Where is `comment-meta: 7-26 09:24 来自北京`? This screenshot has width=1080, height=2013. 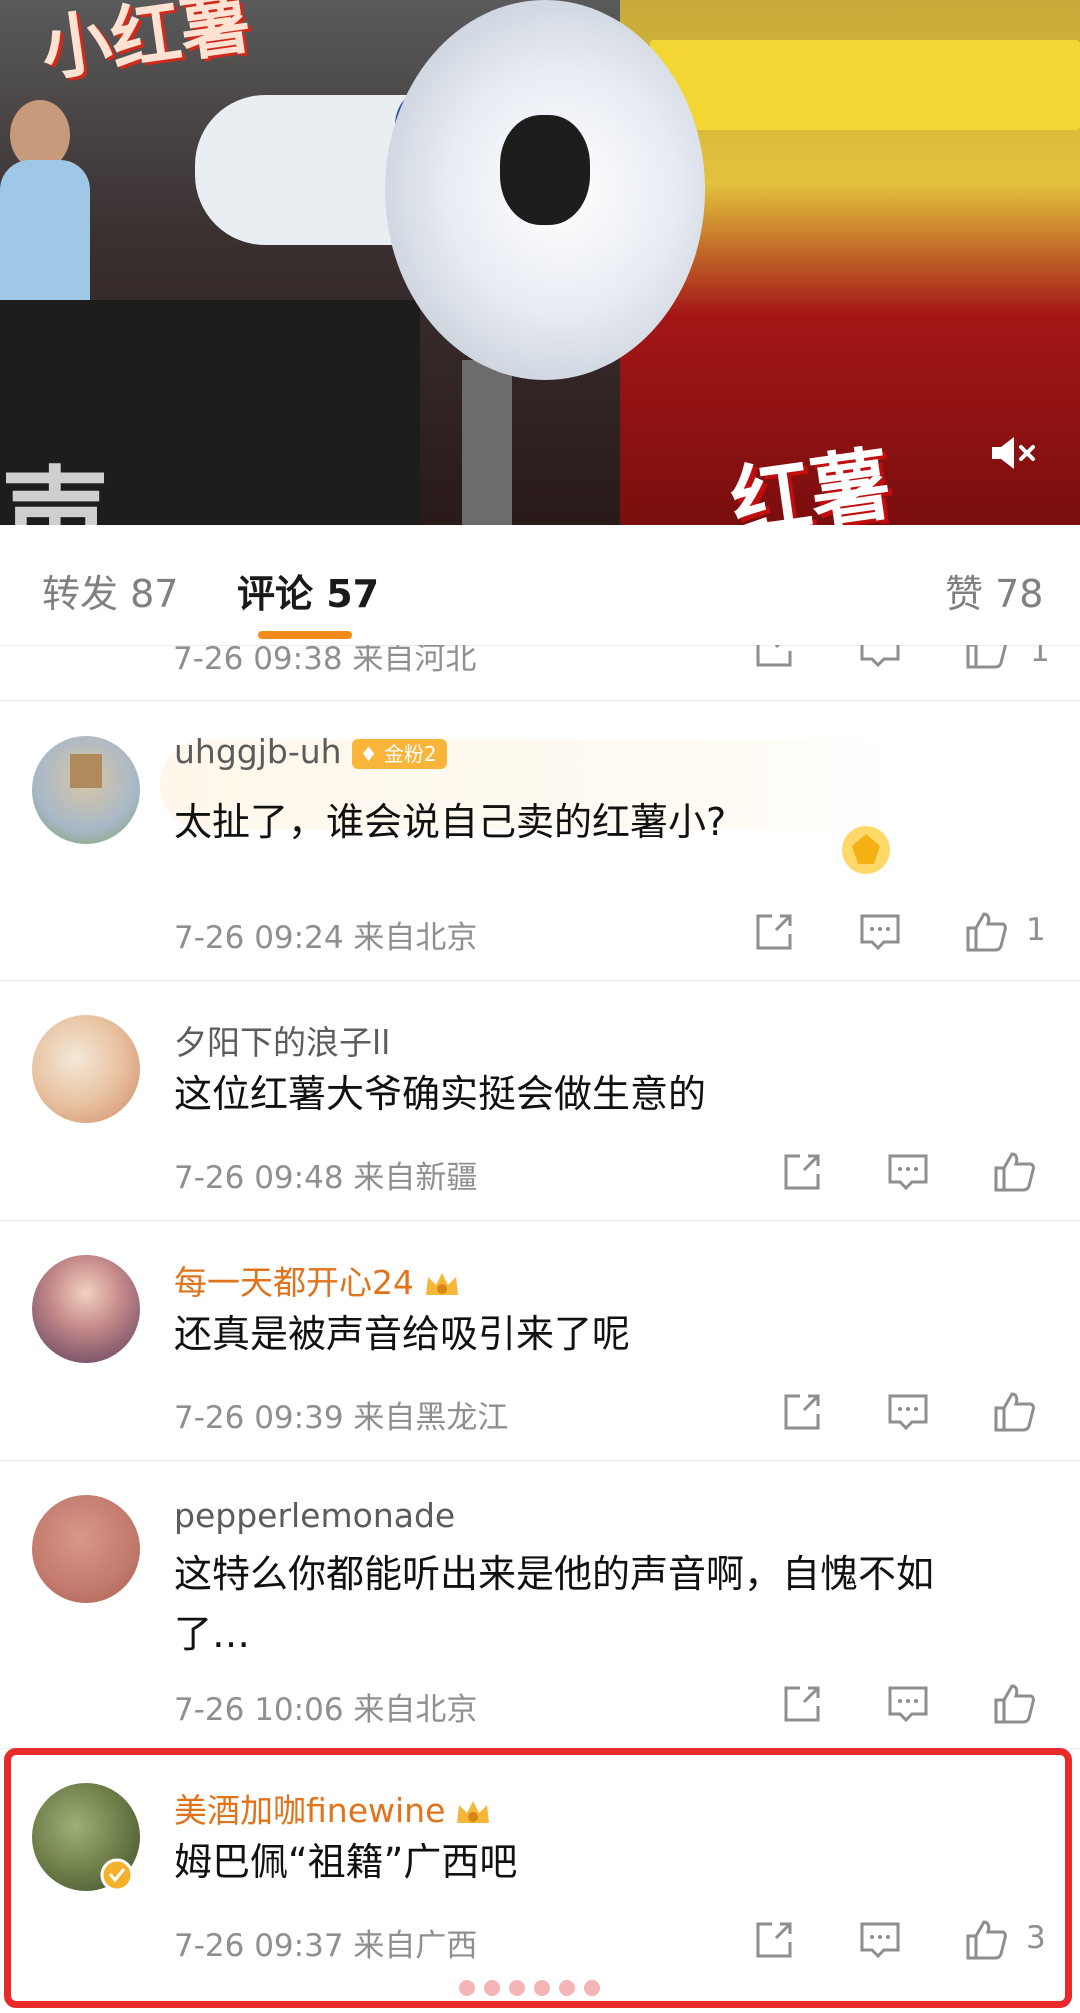
comment-meta: 7-26 09:24 来自北京 is located at coordinates (326, 938).